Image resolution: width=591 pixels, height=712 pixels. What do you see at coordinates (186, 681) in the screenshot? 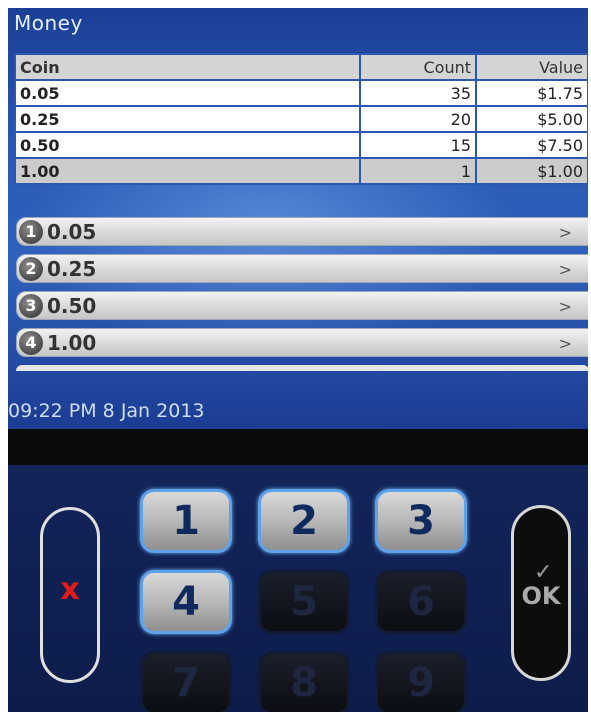
I see `key-7: 7` at bounding box center [186, 681].